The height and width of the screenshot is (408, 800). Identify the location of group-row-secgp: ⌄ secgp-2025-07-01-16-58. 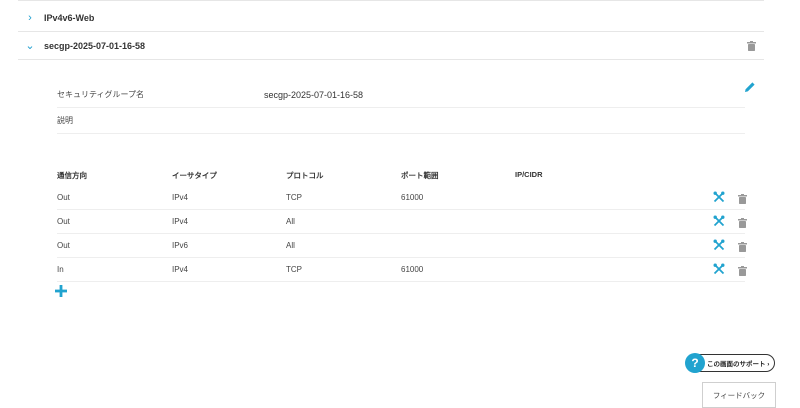
(391, 46).